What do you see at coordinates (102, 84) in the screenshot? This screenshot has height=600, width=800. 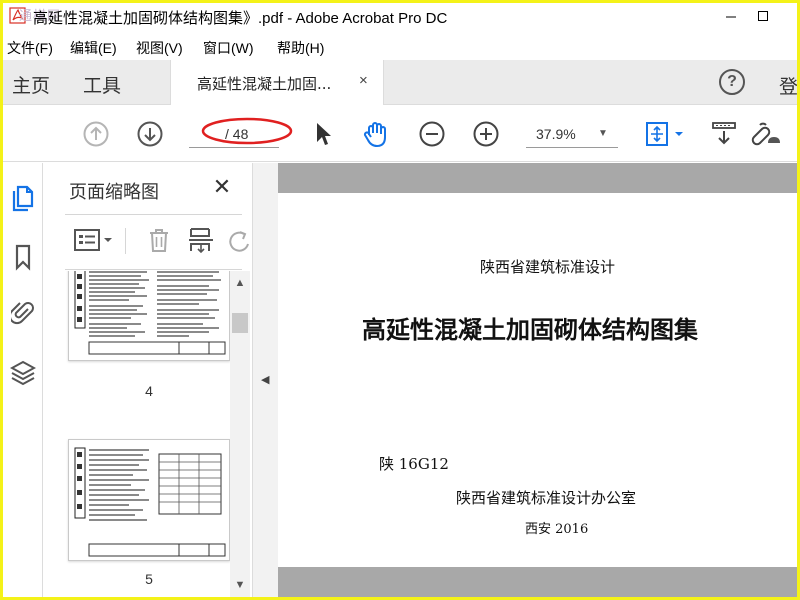 I see `tab-tools: 工具` at bounding box center [102, 84].